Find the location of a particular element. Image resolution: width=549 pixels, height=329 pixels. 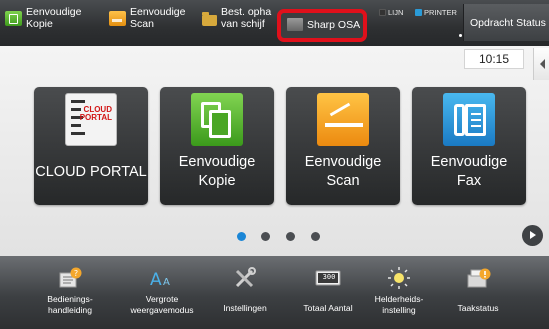

next-page-icon is located at coordinates (532, 235).